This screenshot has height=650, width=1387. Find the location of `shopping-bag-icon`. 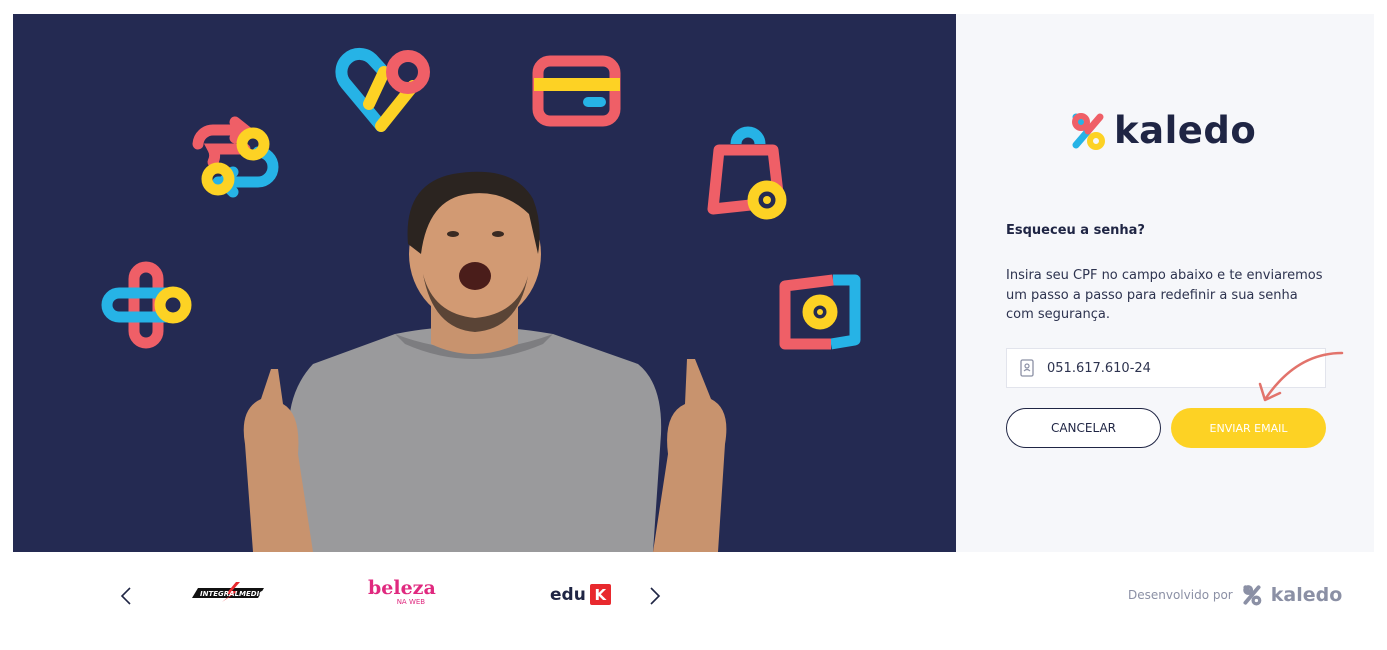

shopping-bag-icon is located at coordinates (747, 173).